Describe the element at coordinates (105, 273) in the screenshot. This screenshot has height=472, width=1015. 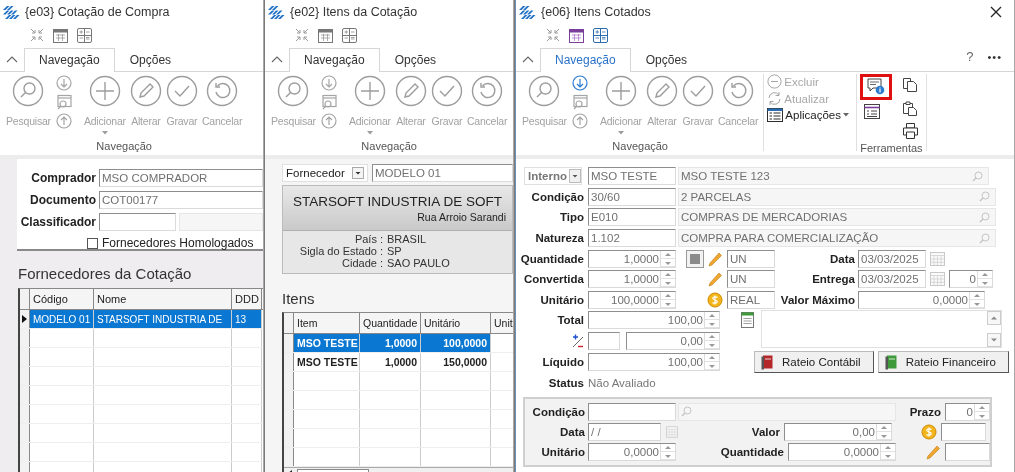
I see `section-title: Fornecedores da Cotação` at that location.